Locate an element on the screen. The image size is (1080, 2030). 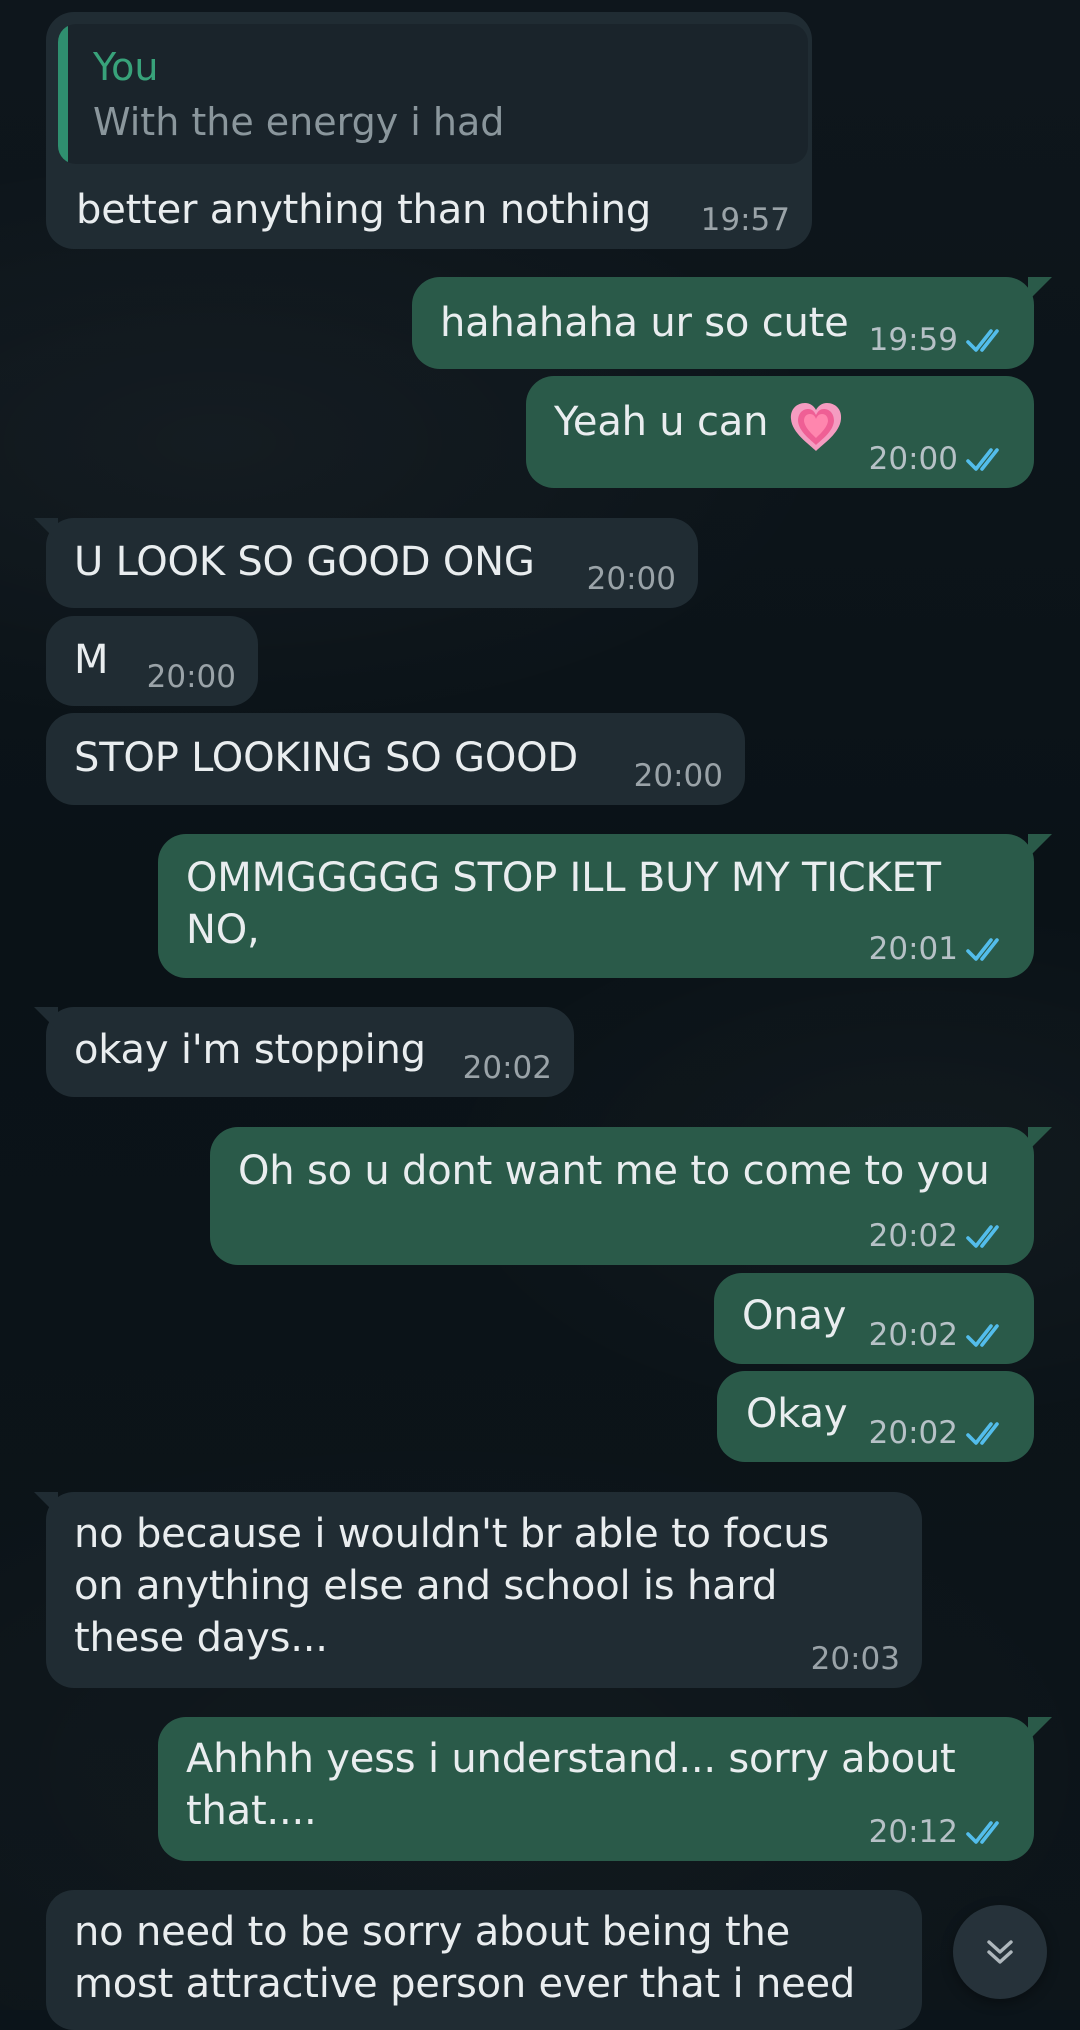
message-text: Oh so u dont want me to come to you is located at coordinates (614, 1171).